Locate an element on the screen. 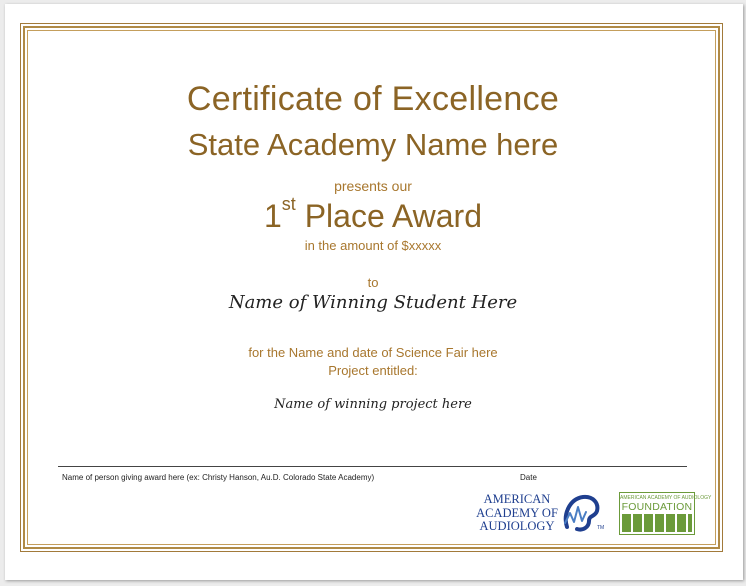 The height and width of the screenshot is (586, 746). academy-name: State Academy Name here is located at coordinates (373, 144).